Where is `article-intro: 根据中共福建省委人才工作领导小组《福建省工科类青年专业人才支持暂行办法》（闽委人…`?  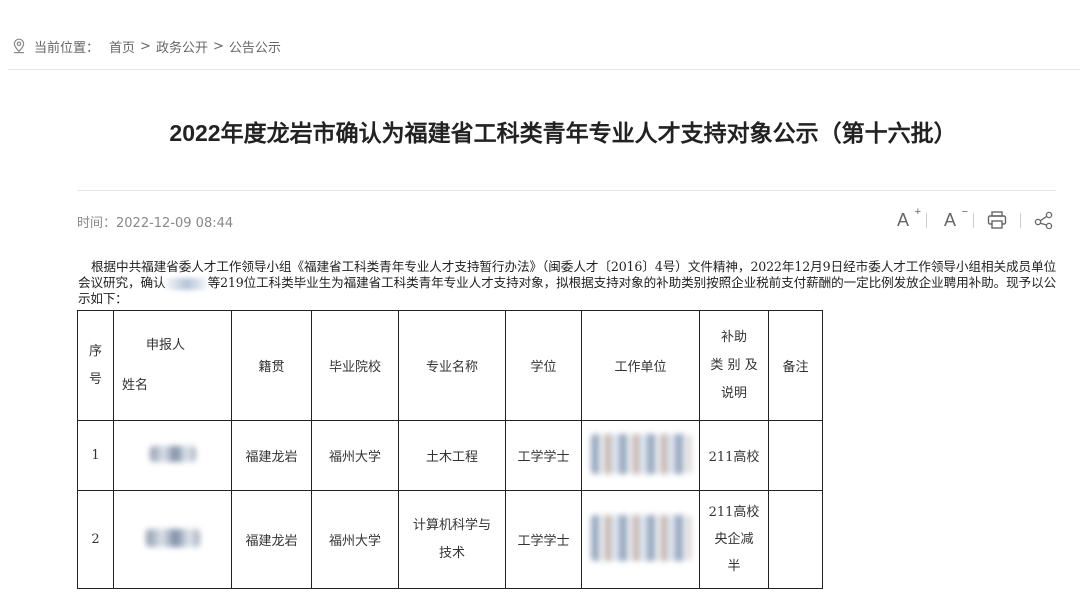
article-intro: 根据中共福建省委人才工作领导小组《福建省工科类青年专业人才支持暂行办法》（闽委人… is located at coordinates (567, 283).